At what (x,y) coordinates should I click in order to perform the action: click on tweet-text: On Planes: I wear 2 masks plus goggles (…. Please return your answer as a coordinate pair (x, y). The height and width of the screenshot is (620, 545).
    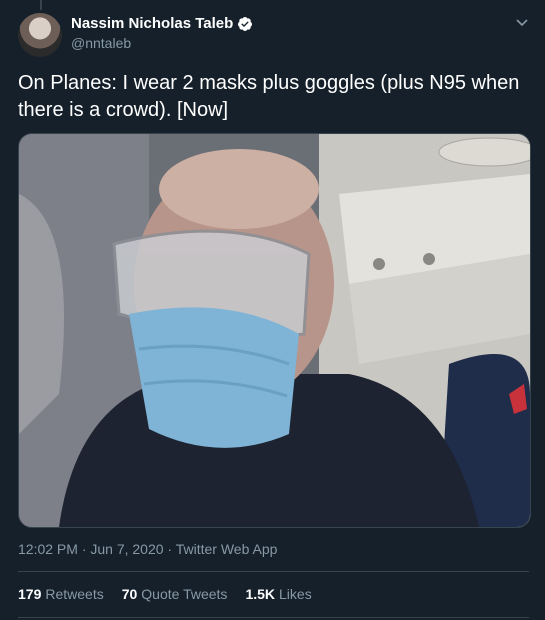
    Looking at the image, I should click on (269, 96).